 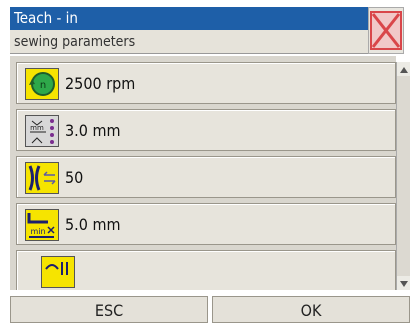 What do you see at coordinates (403, 283) in the screenshot?
I see `scroll-down-arrow-icon` at bounding box center [403, 283].